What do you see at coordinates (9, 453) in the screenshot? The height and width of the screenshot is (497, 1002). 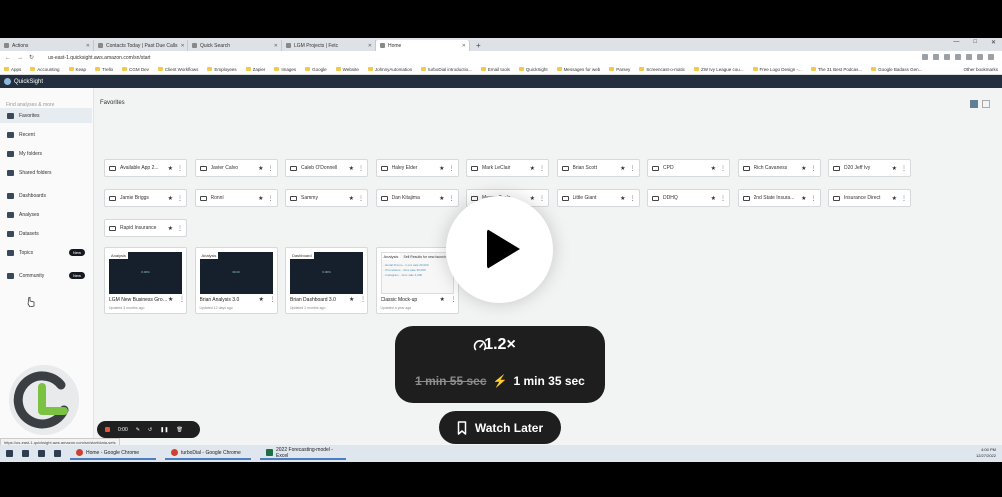 I see `windows-start-icon` at bounding box center [9, 453].